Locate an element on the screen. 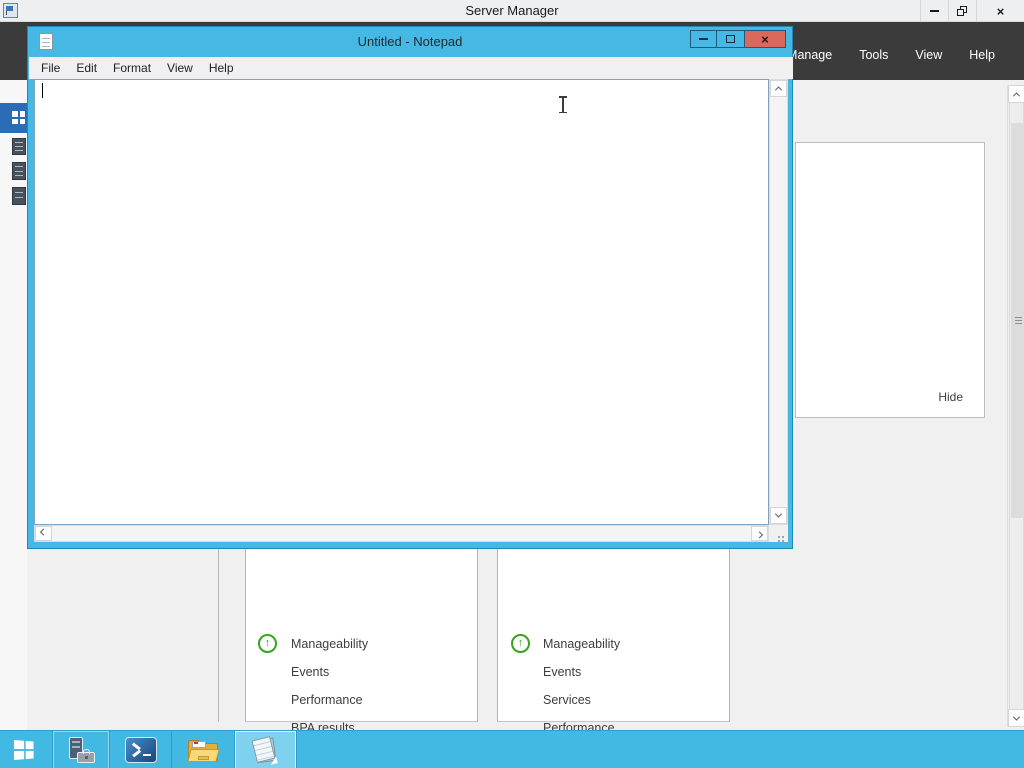 This screenshot has width=1024, height=768. chevron-right-icon is located at coordinates (759, 535).